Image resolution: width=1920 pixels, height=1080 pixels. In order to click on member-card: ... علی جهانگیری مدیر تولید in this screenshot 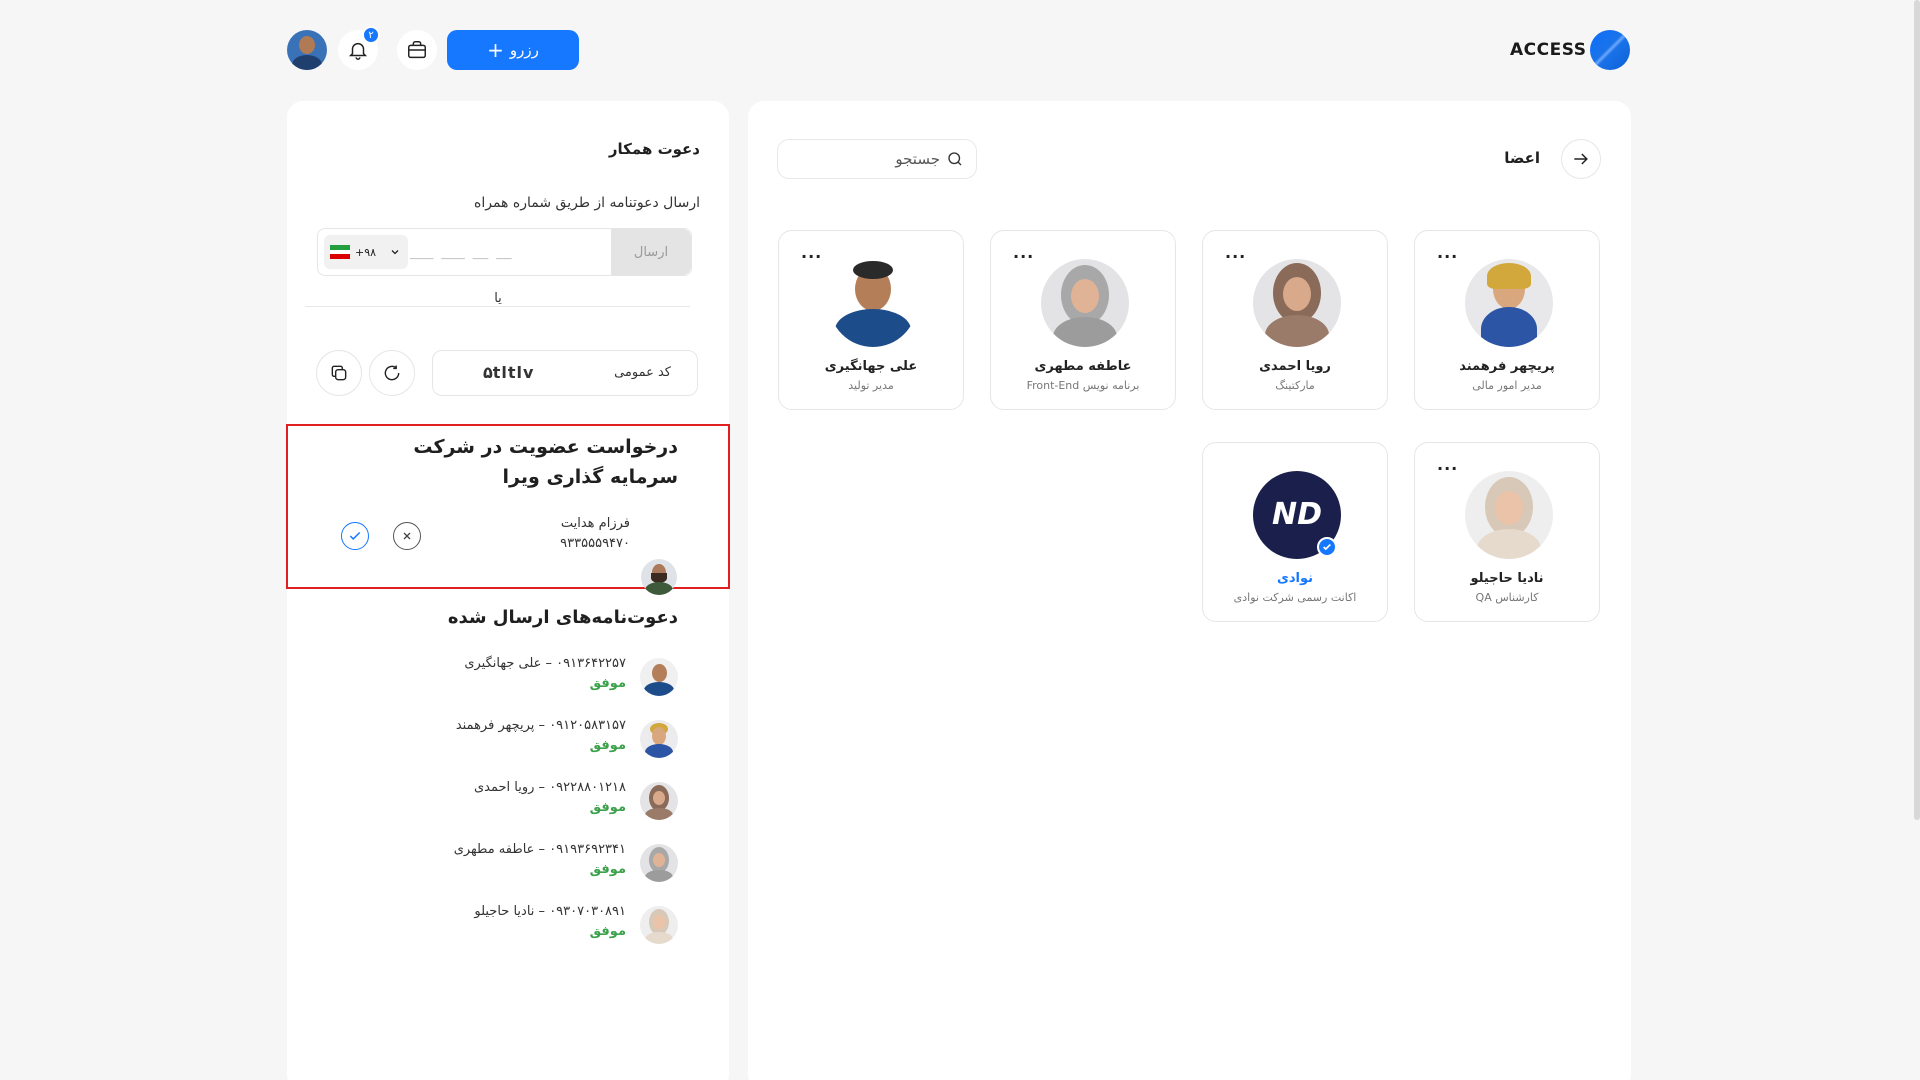, I will do `click(871, 320)`.